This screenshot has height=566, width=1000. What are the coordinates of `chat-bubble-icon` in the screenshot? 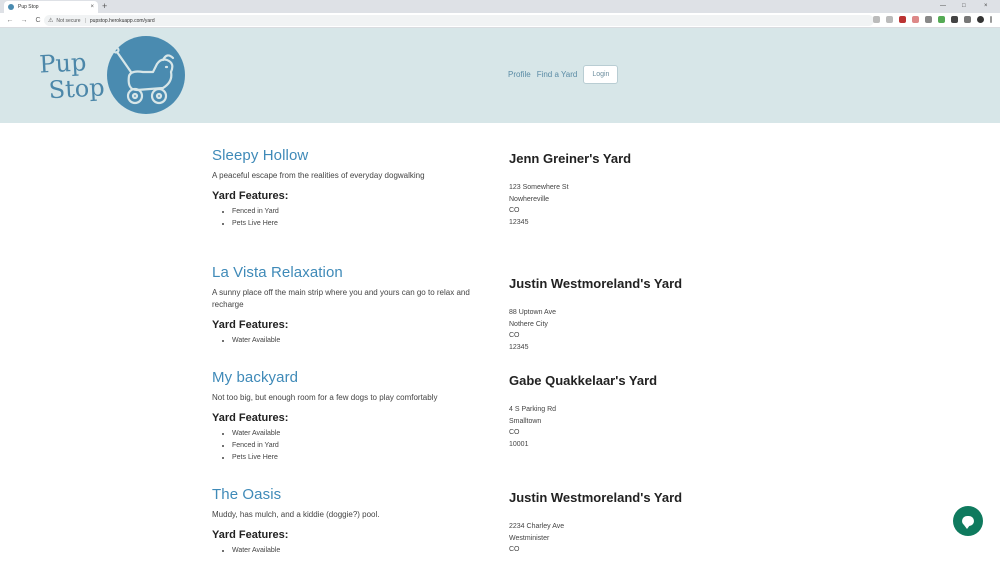 It's located at (968, 522).